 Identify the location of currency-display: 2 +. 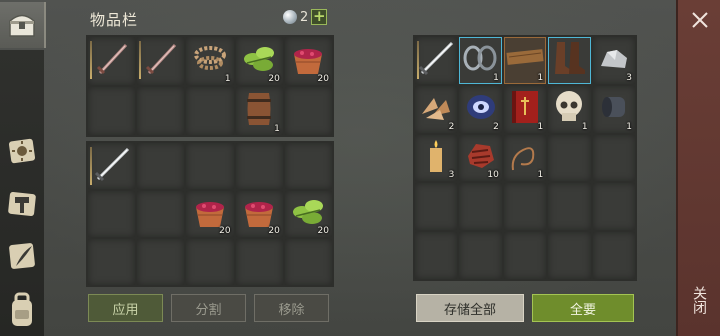
(305, 17).